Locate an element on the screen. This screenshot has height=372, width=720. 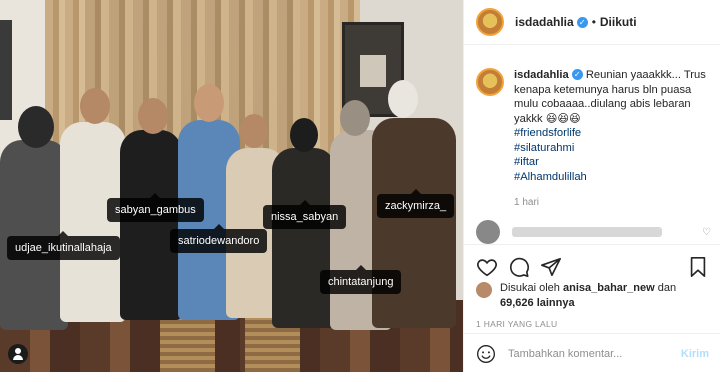
comment-icon is located at coordinates (519, 267).